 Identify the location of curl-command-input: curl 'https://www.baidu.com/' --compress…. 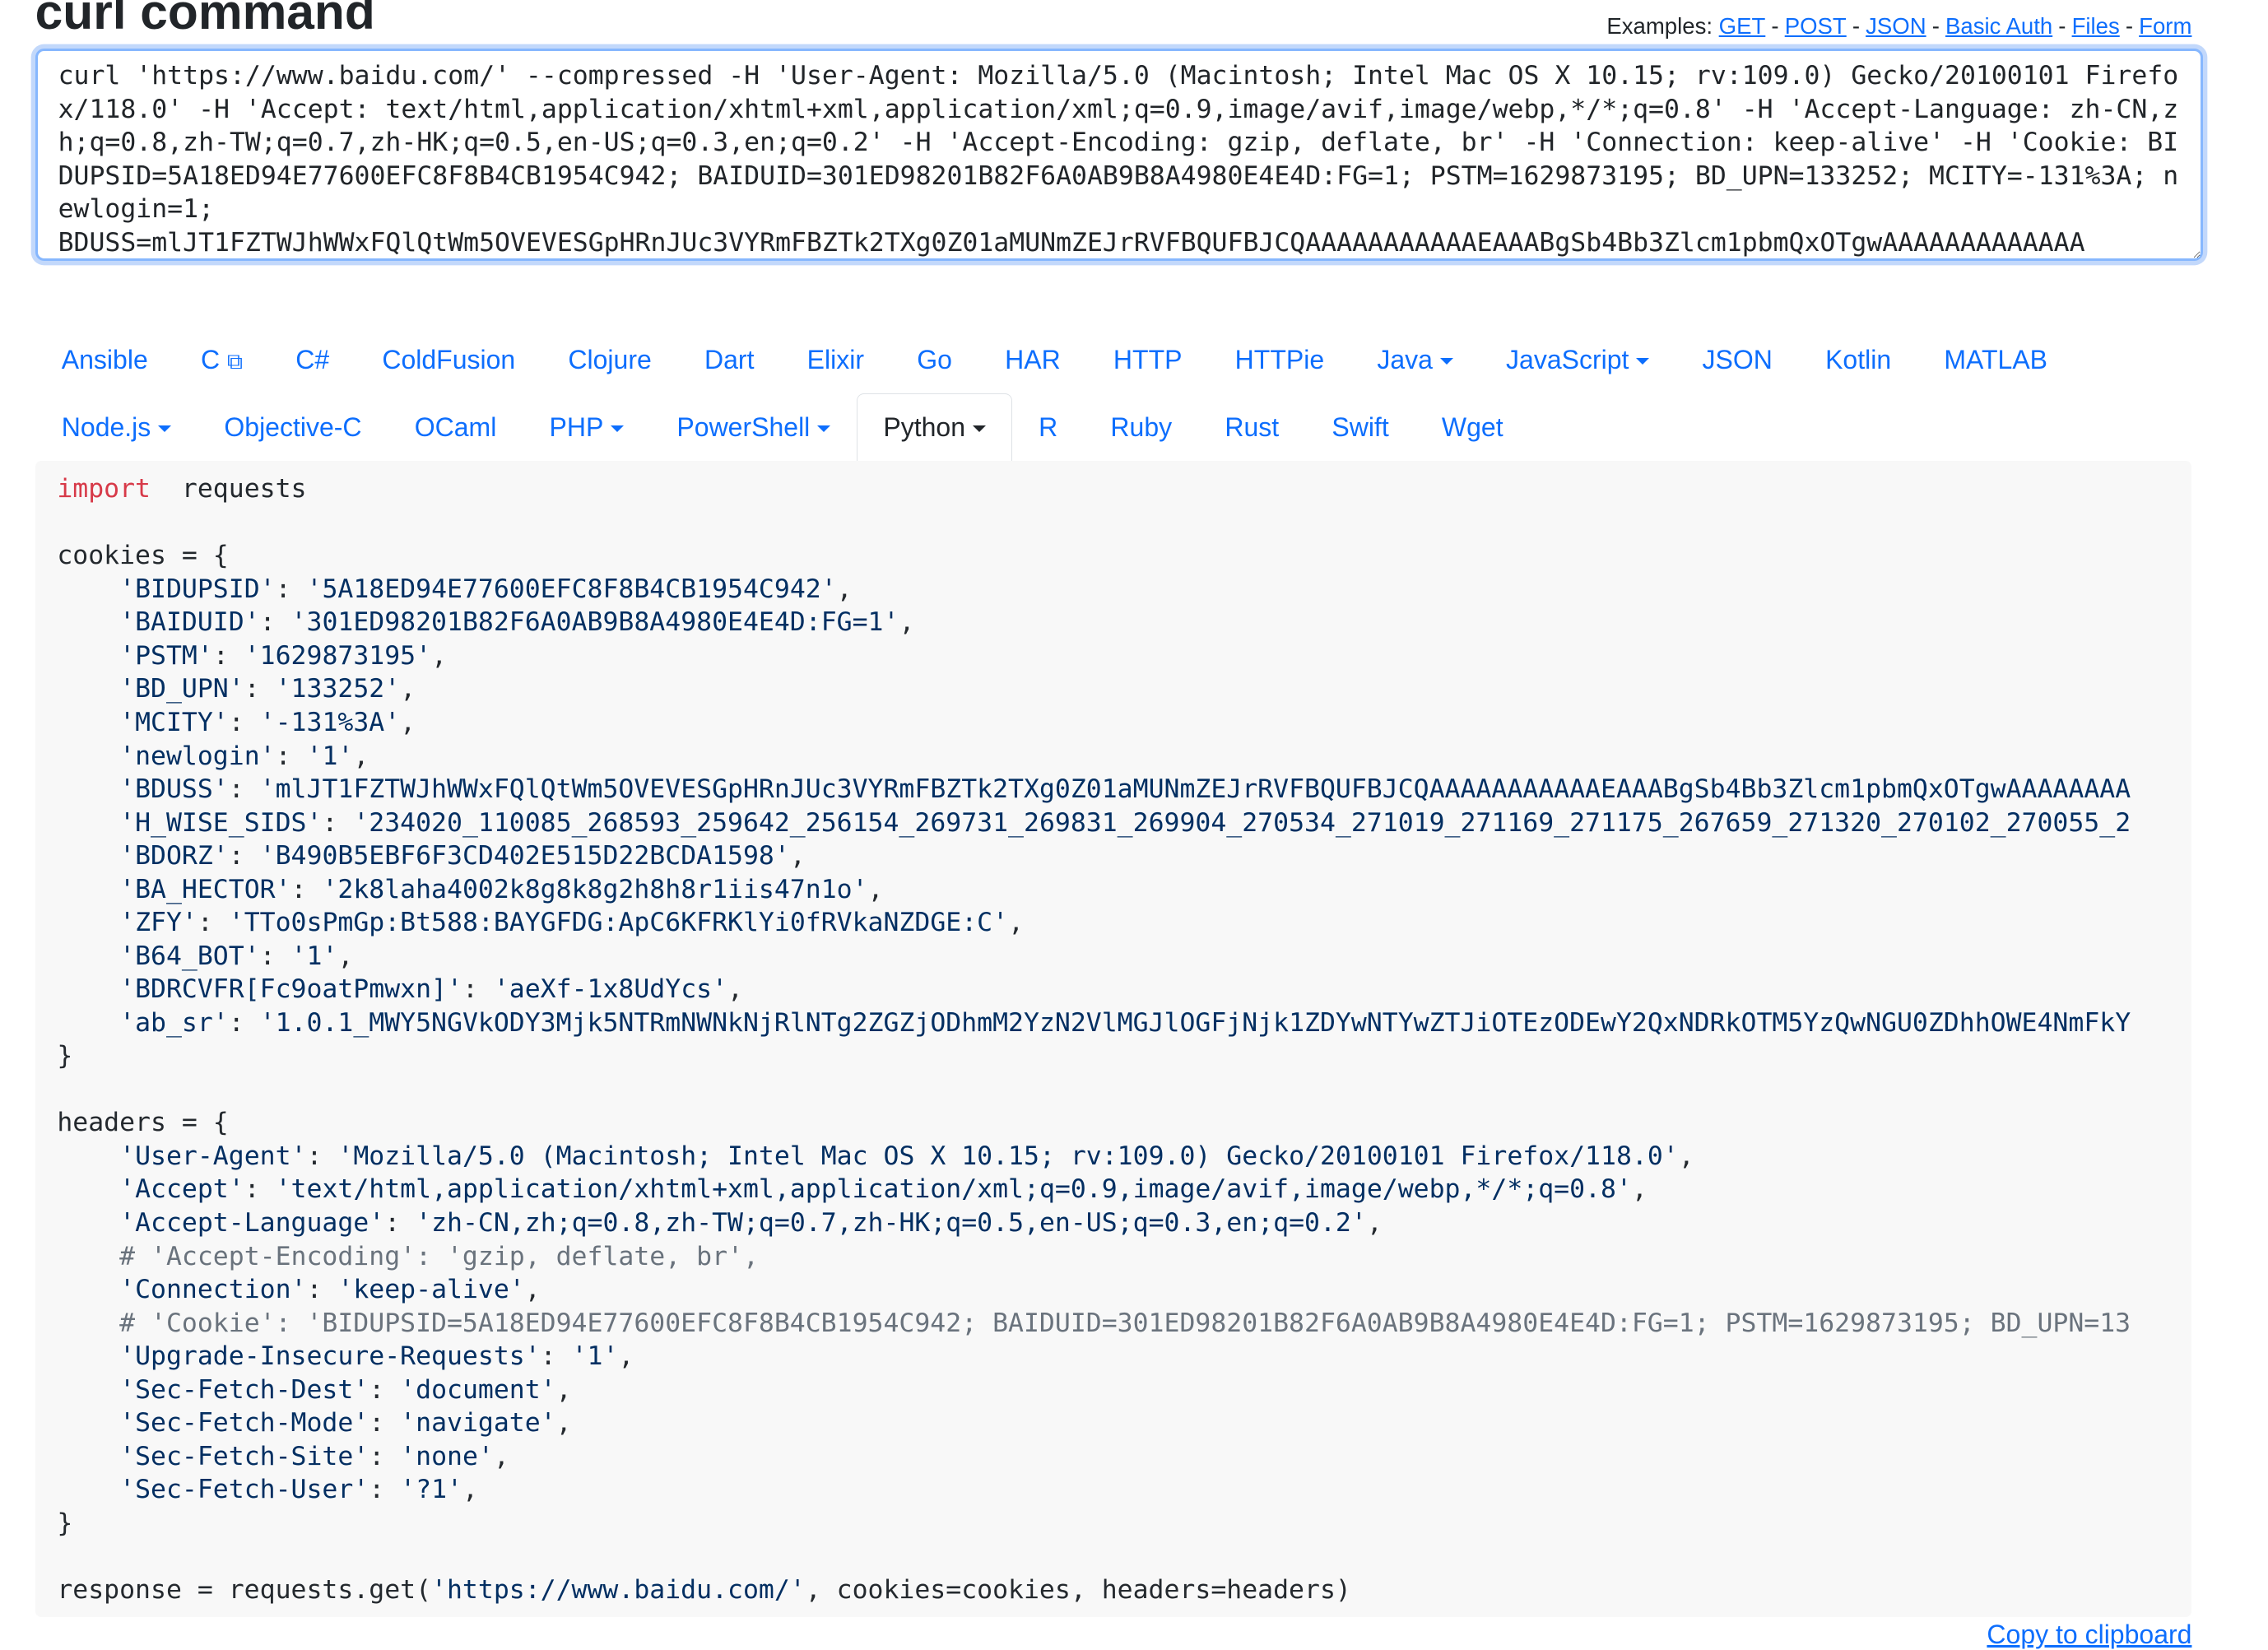
(1119, 155).